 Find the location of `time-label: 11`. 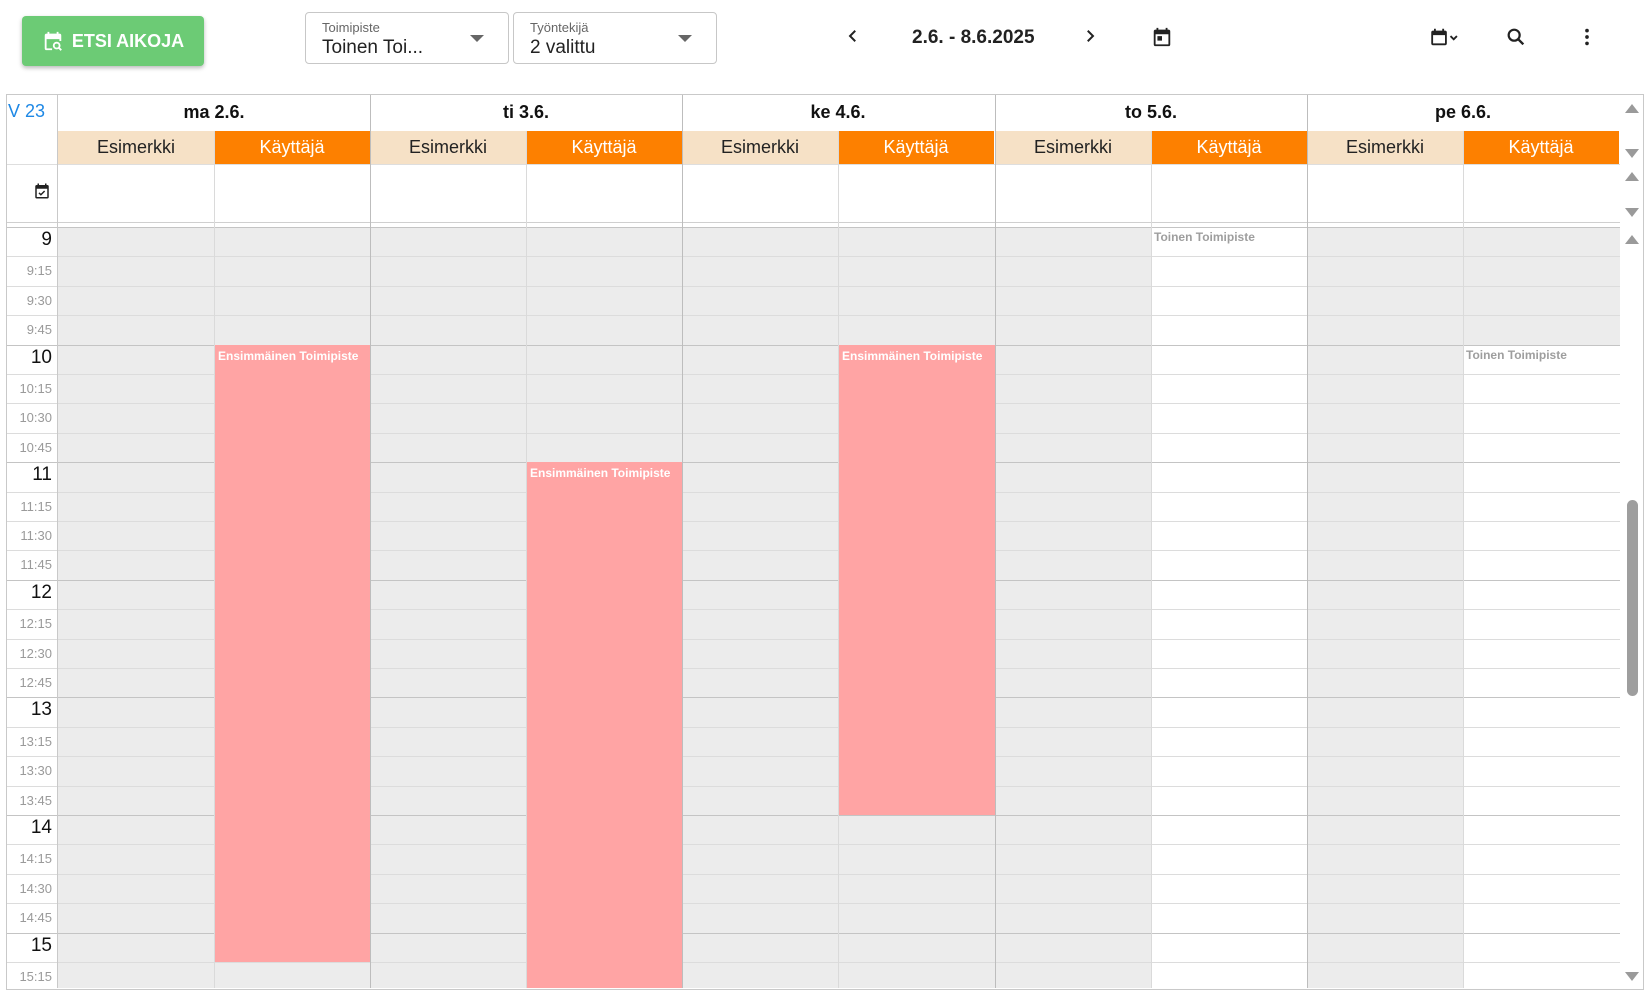

time-label: 11 is located at coordinates (42, 474).